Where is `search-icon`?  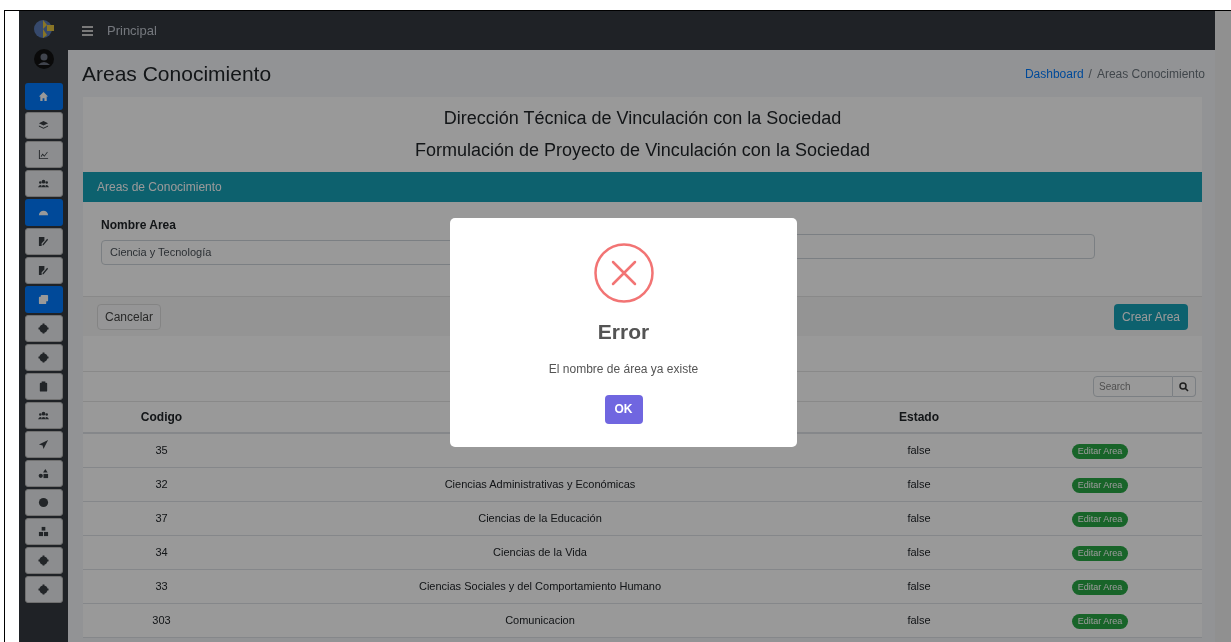 search-icon is located at coordinates (1184, 386).